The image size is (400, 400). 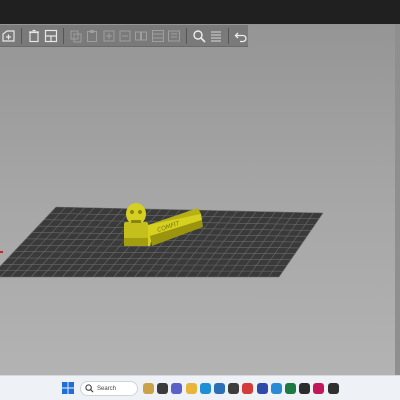 I want to click on taskbar-search-placeholder: Search, so click(x=107, y=388).